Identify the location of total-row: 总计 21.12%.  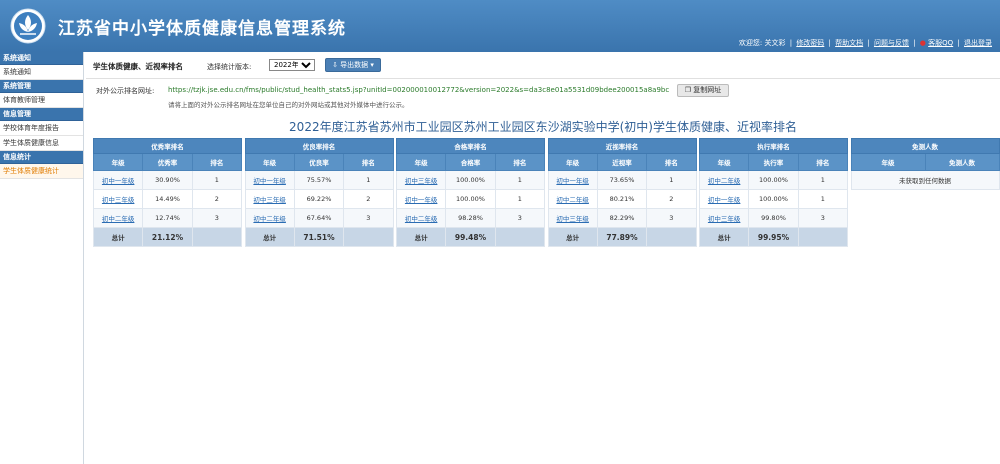
(167, 237).